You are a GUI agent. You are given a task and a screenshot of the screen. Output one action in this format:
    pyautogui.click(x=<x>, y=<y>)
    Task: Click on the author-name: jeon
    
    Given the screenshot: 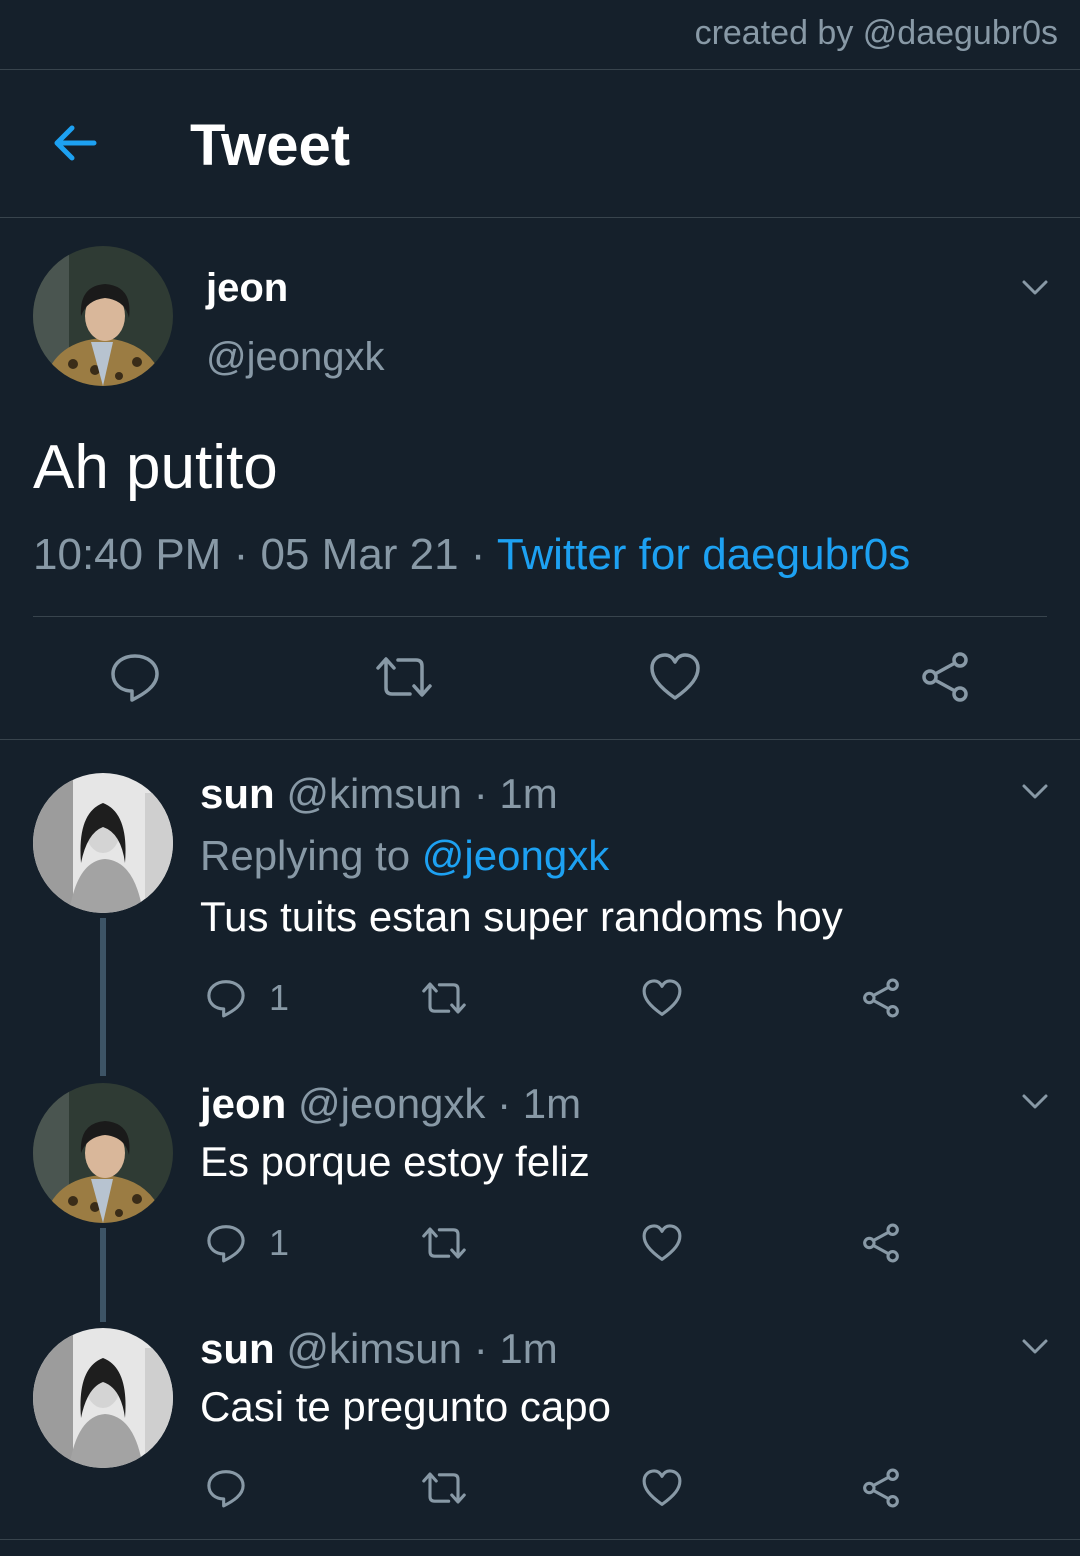 What is the action you would take?
    pyautogui.click(x=247, y=288)
    